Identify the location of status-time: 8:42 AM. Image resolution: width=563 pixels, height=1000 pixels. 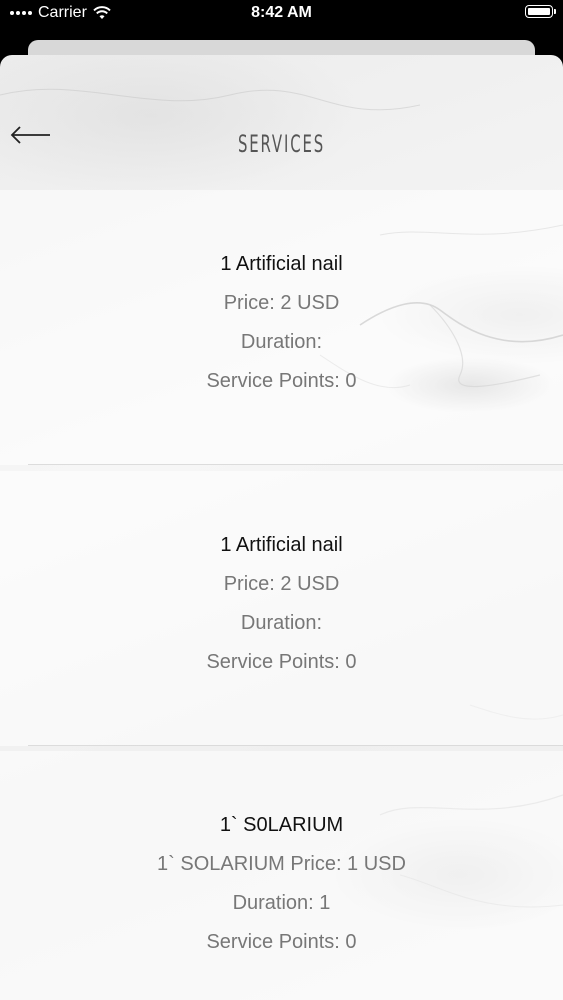
(281, 12).